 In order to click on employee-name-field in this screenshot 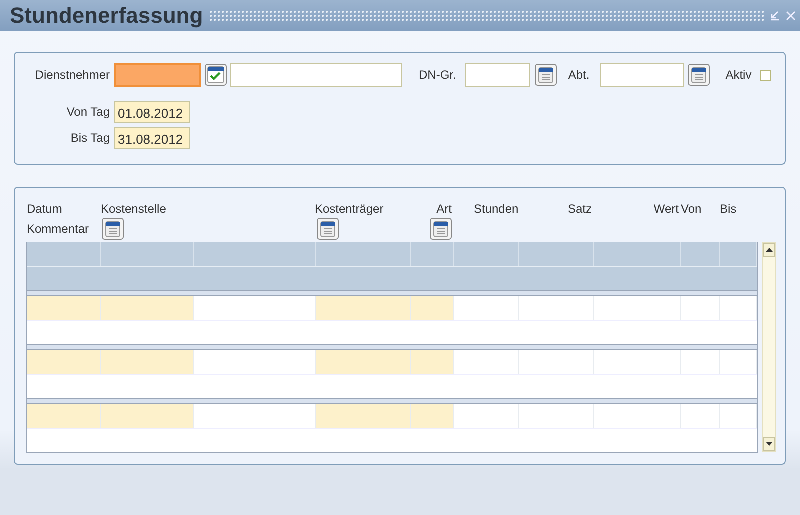, I will do `click(316, 75)`.